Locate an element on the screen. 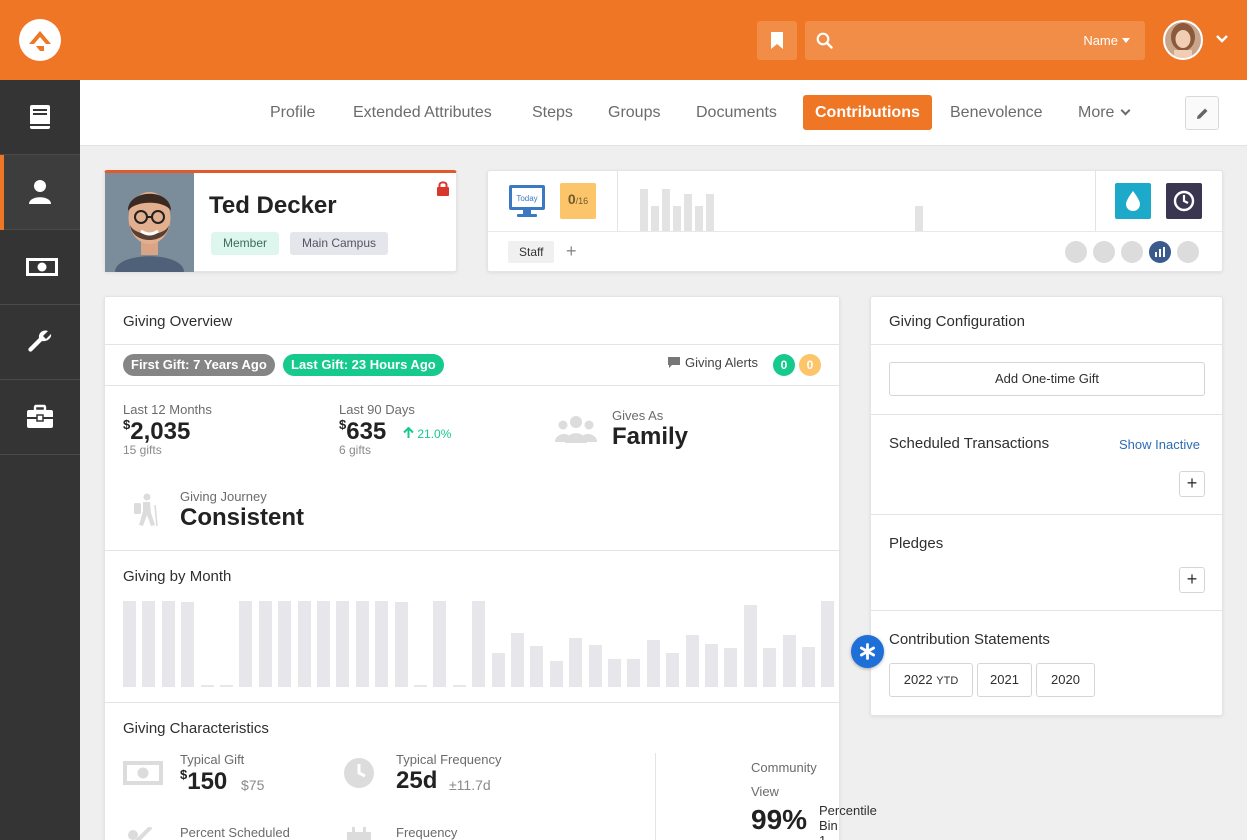 This screenshot has width=1247, height=840. giving-overview-title: Giving Overview is located at coordinates (178, 321).